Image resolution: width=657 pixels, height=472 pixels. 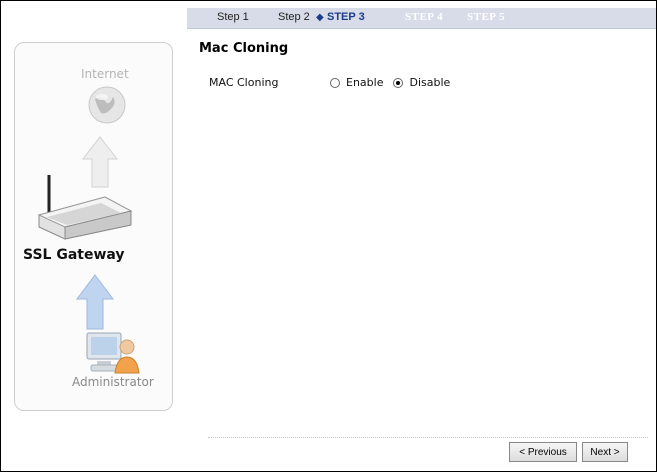 I want to click on enable-radio-label: Enable, so click(x=364, y=82).